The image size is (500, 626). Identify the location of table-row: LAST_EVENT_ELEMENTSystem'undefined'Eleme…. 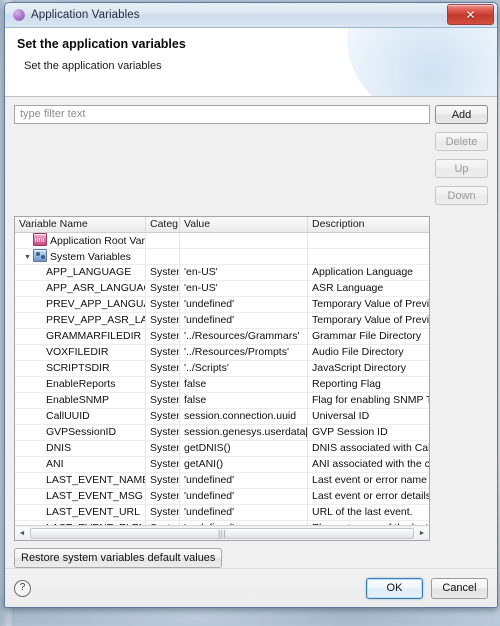
(222, 523).